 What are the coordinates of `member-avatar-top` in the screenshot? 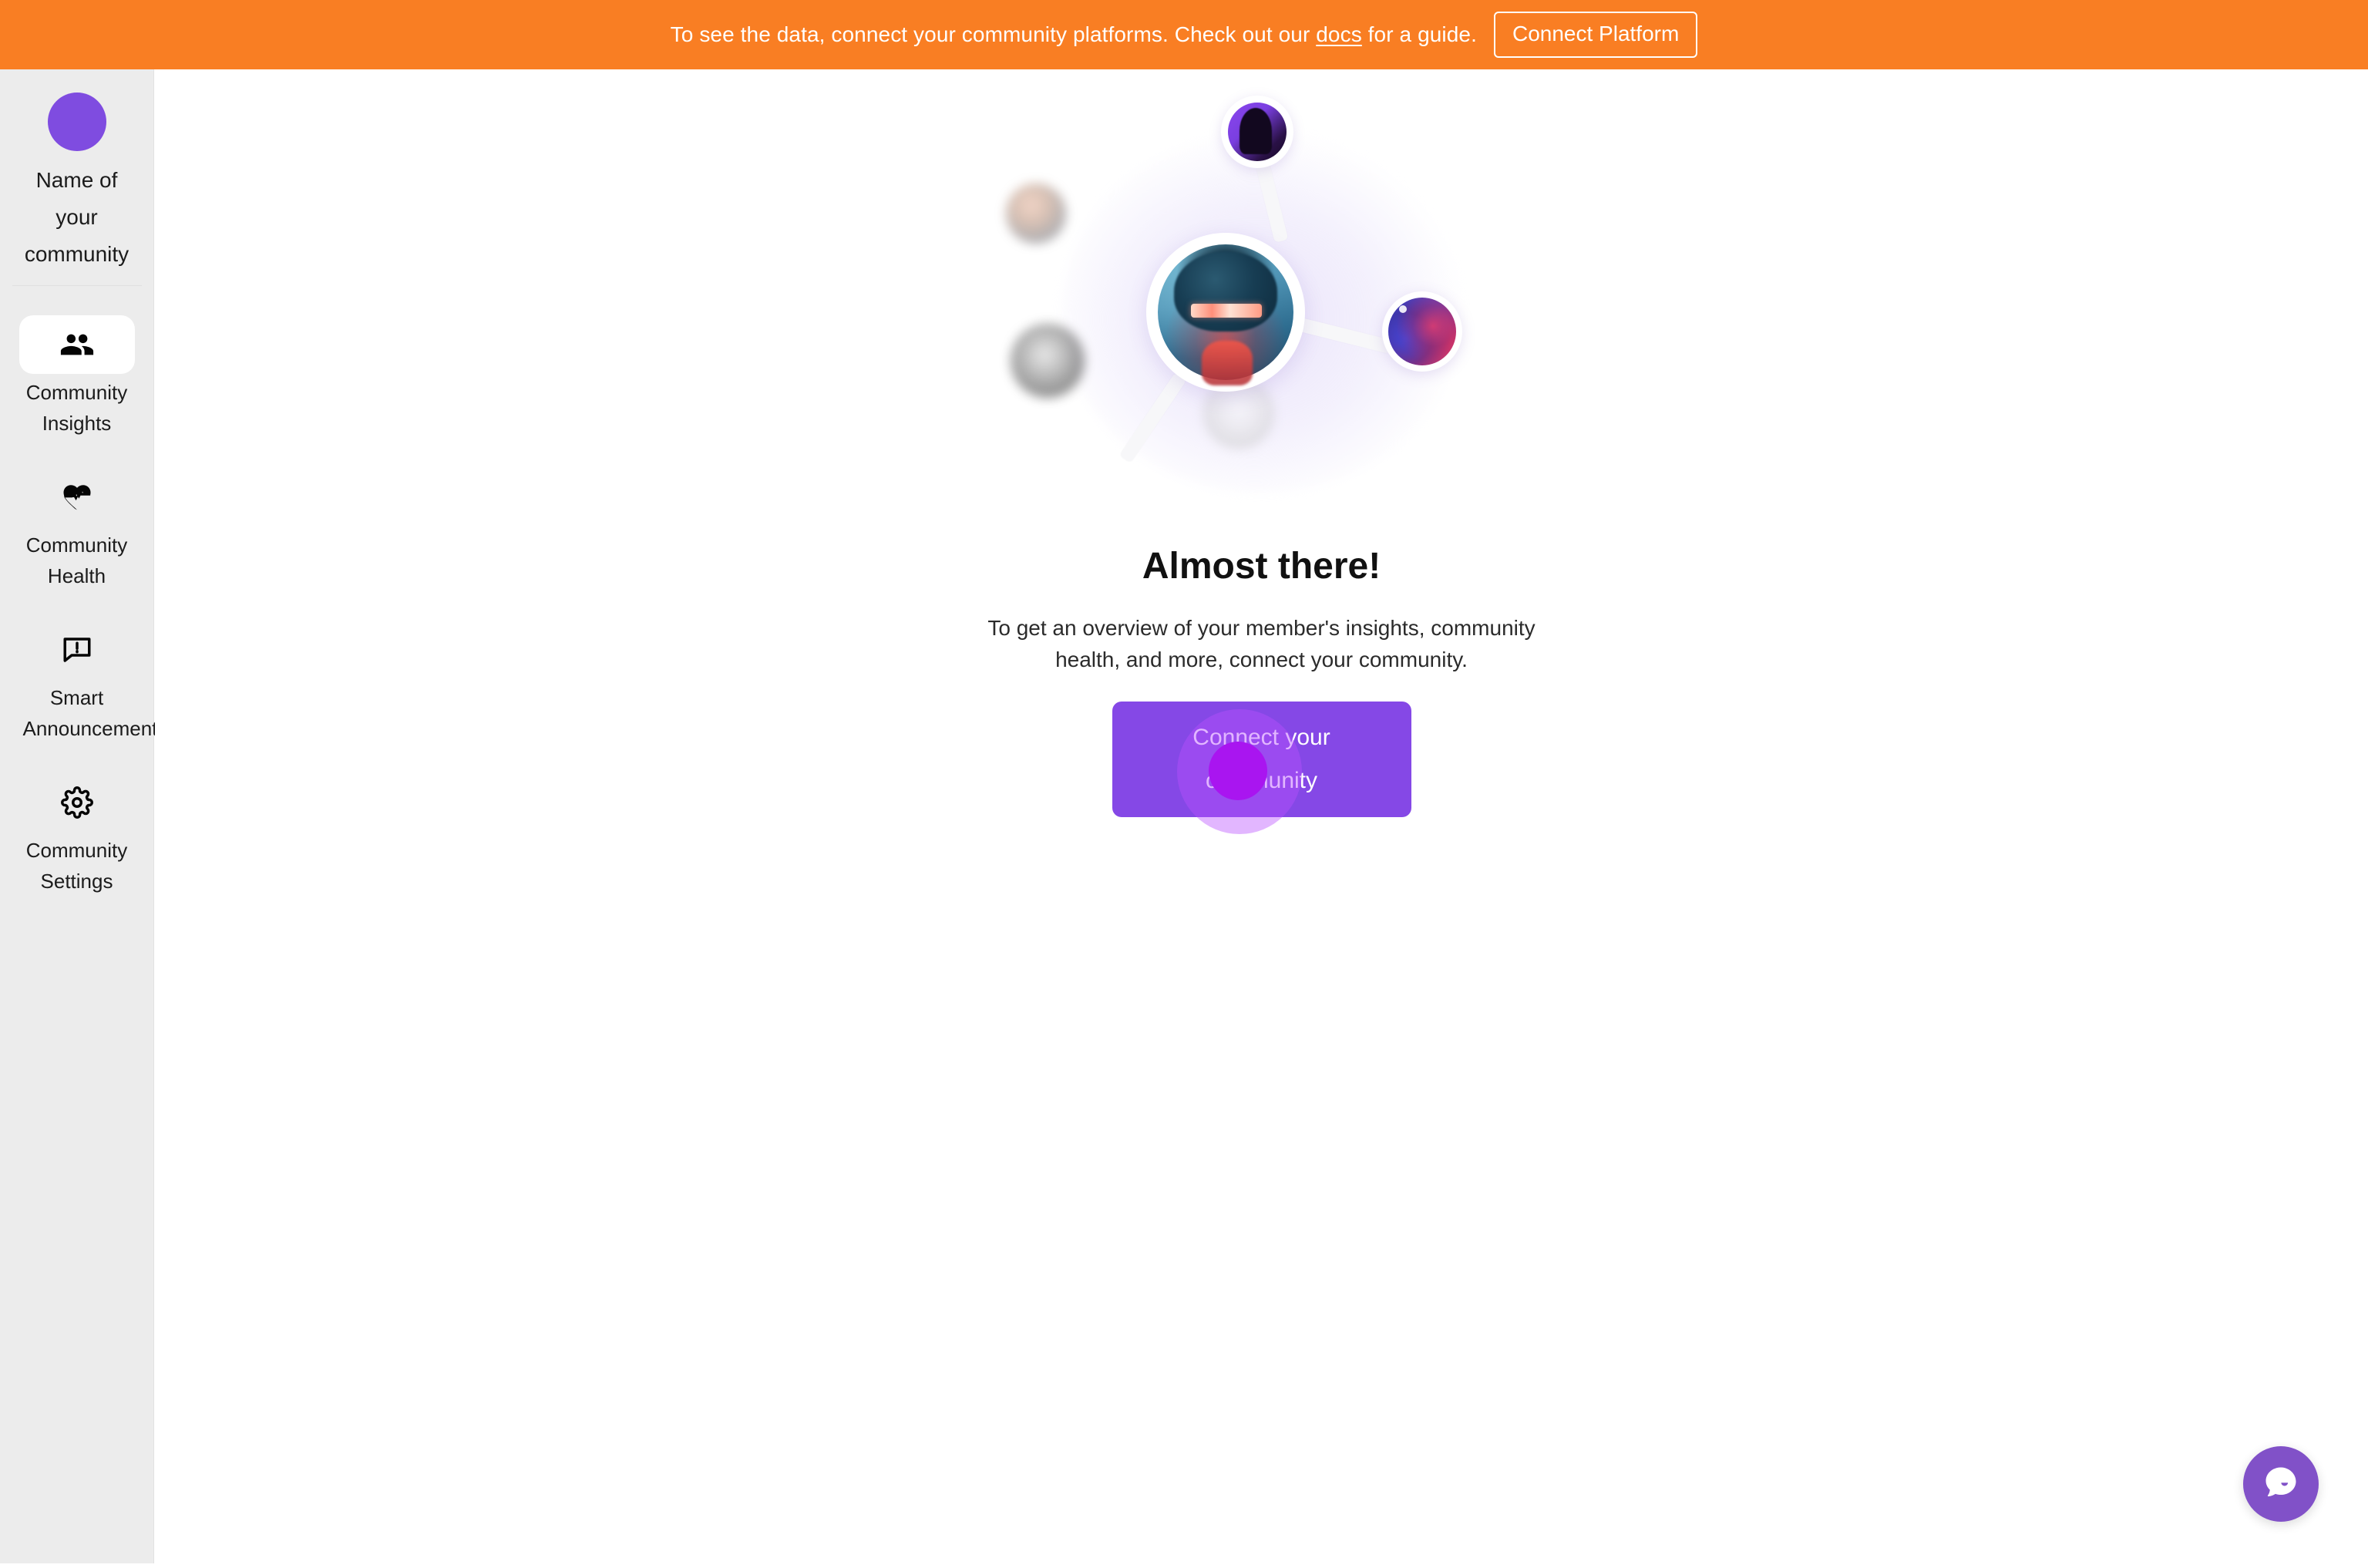 It's located at (1257, 132).